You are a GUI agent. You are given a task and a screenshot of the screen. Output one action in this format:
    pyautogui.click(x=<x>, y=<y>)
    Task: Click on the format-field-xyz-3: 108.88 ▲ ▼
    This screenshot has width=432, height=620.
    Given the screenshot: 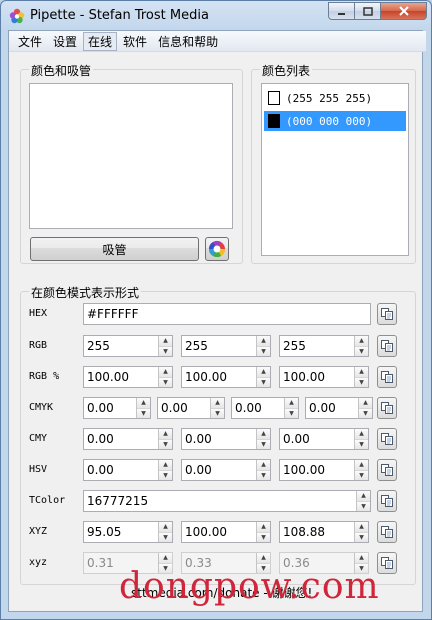 What is the action you would take?
    pyautogui.click(x=324, y=532)
    